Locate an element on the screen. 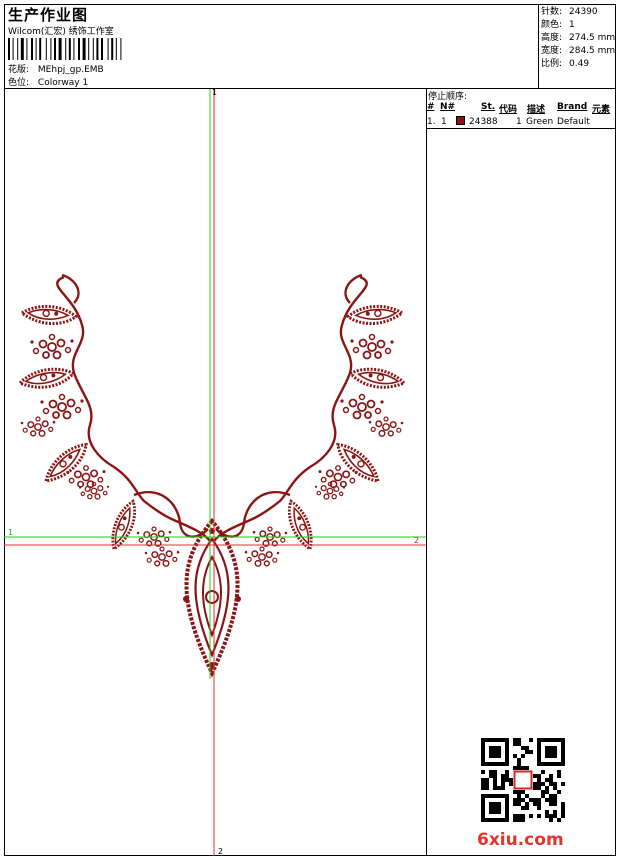 The image size is (620, 860). stats-divider is located at coordinates (538, 46).